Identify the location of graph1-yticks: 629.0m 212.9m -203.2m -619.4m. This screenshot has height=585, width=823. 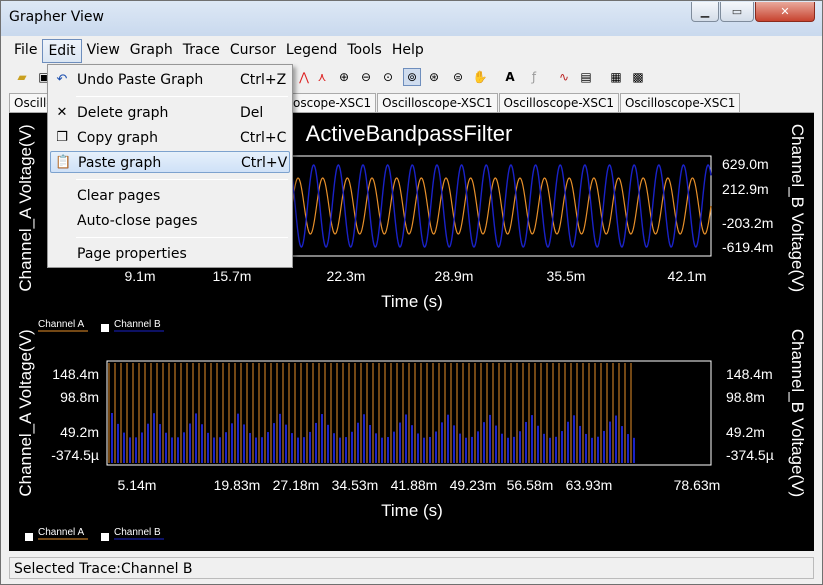
(747, 205).